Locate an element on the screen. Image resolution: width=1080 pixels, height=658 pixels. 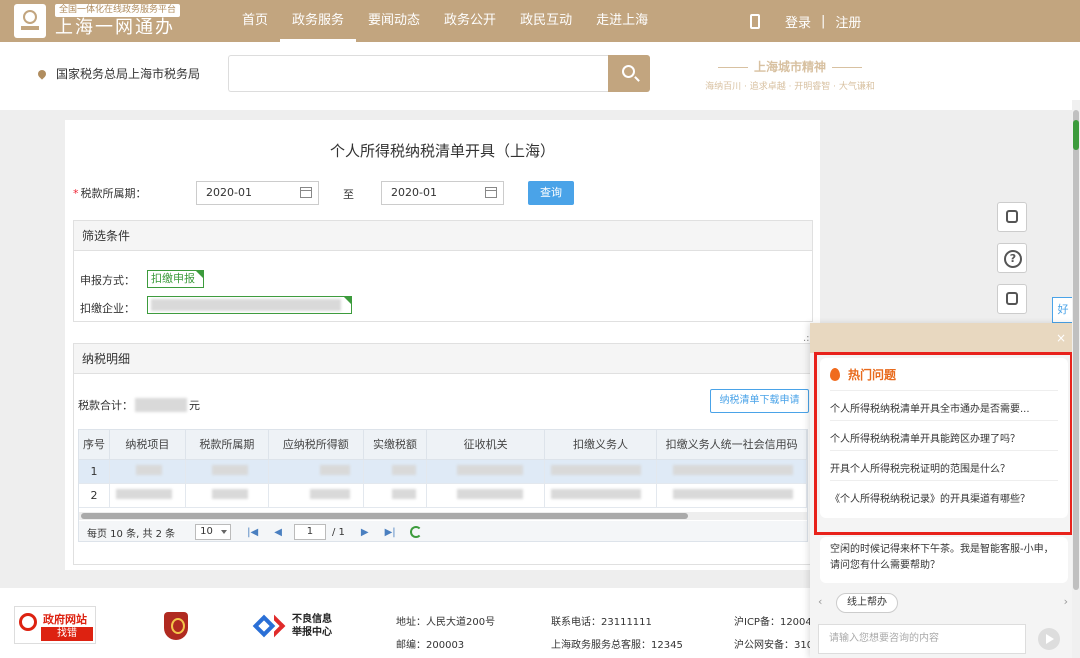
chevron-left-icon: ‹ is located at coordinates (820, 601).